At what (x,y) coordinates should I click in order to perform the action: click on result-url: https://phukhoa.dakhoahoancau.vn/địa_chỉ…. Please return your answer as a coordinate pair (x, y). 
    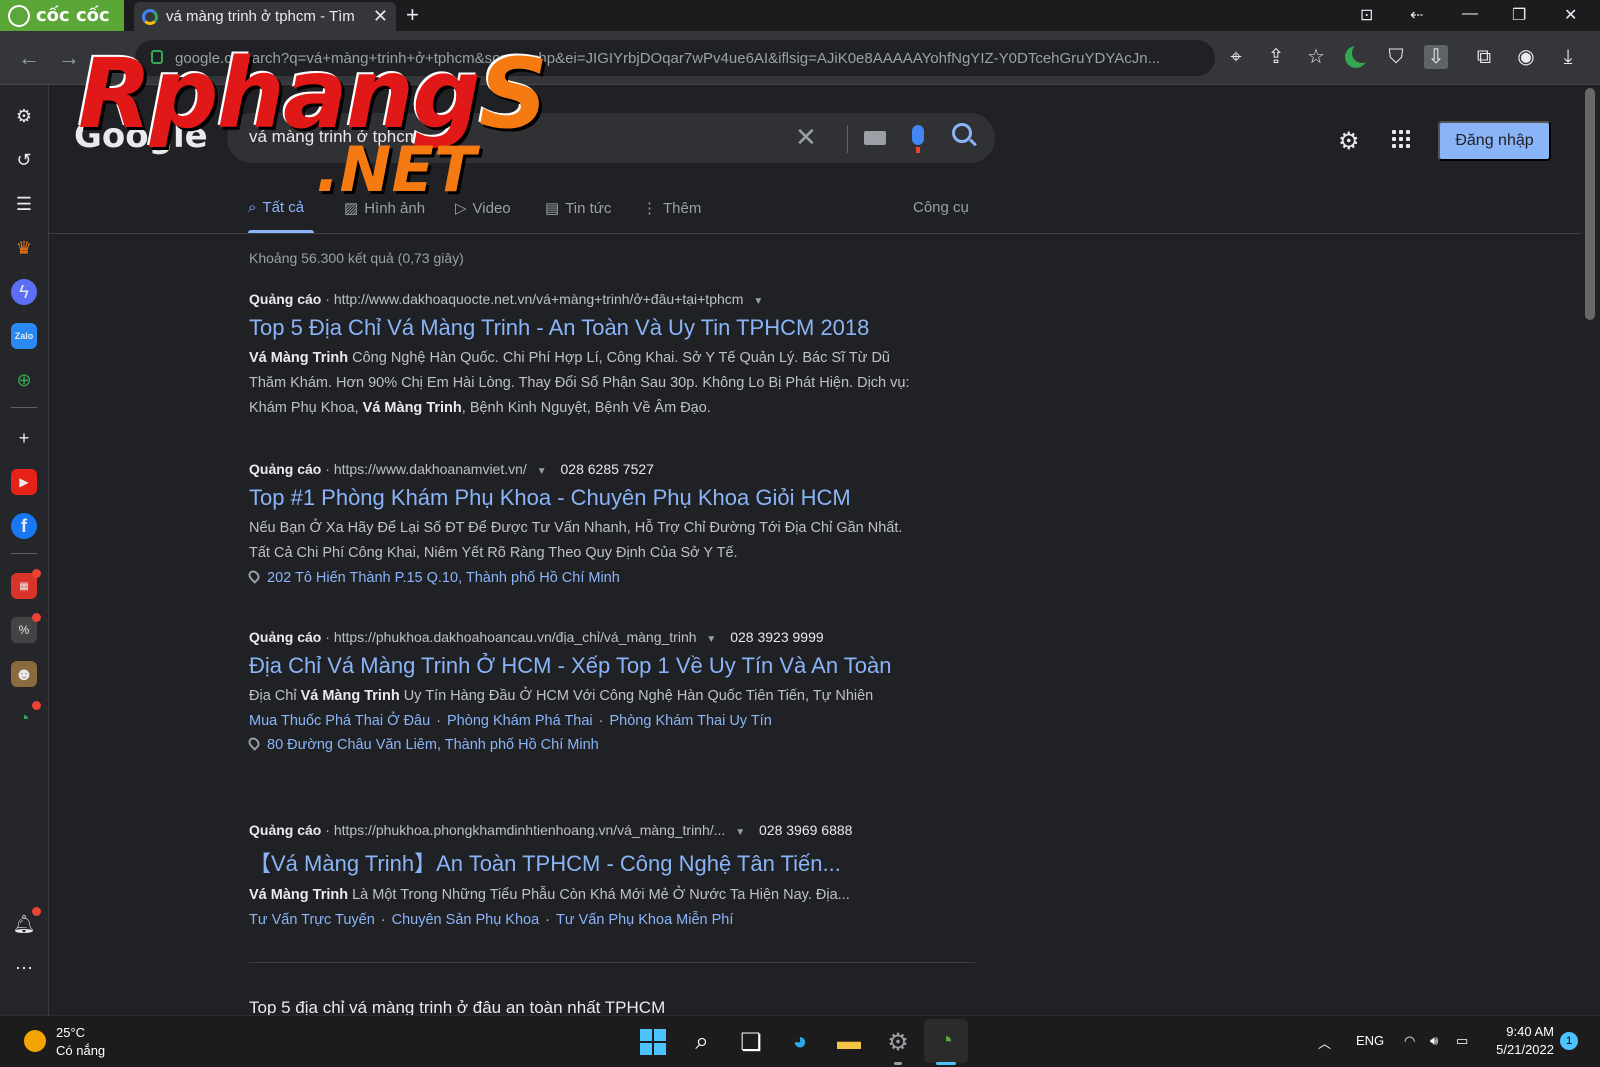
    Looking at the image, I should click on (515, 637).